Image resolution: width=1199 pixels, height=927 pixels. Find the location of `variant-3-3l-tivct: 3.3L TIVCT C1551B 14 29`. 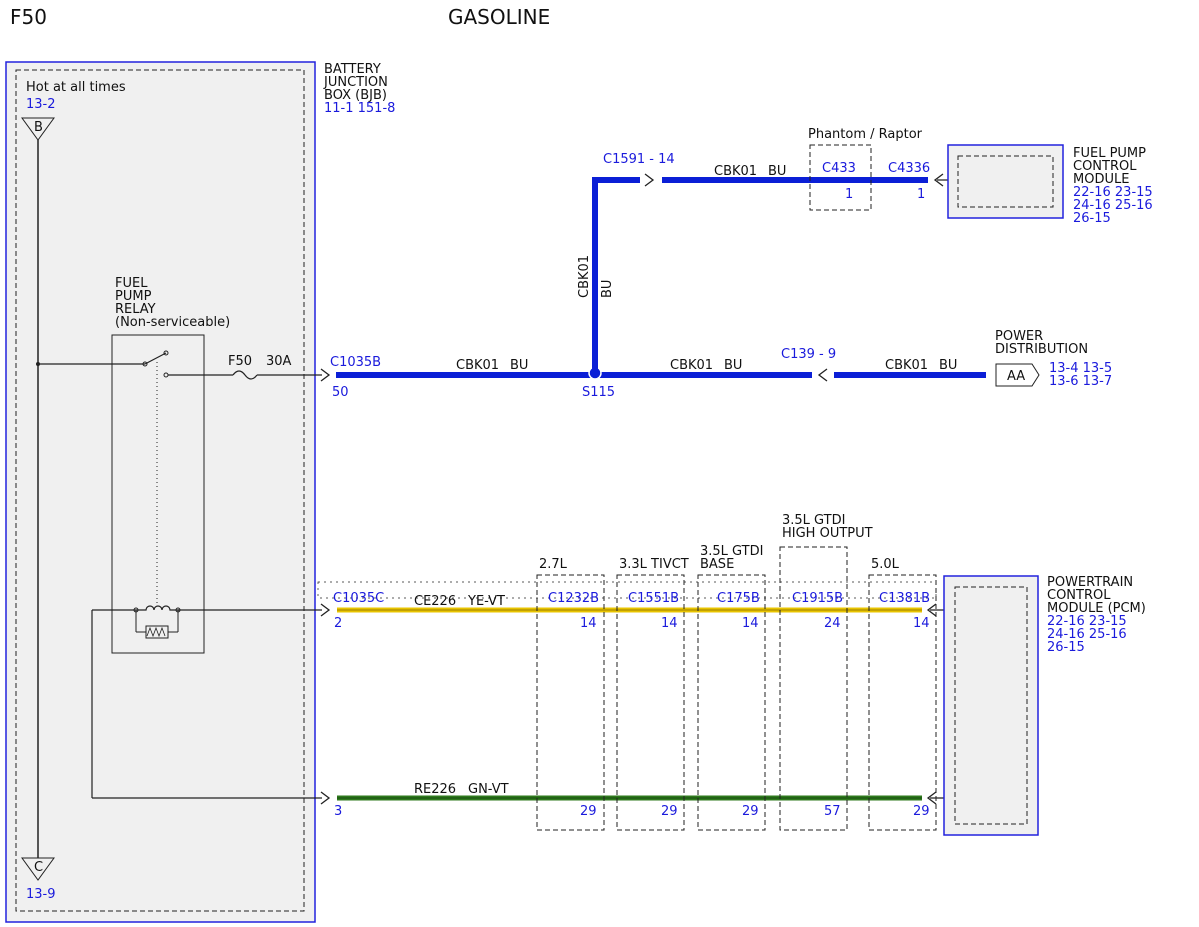

variant-3-3l-tivct: 3.3L TIVCT C1551B 14 29 is located at coordinates (652, 694).